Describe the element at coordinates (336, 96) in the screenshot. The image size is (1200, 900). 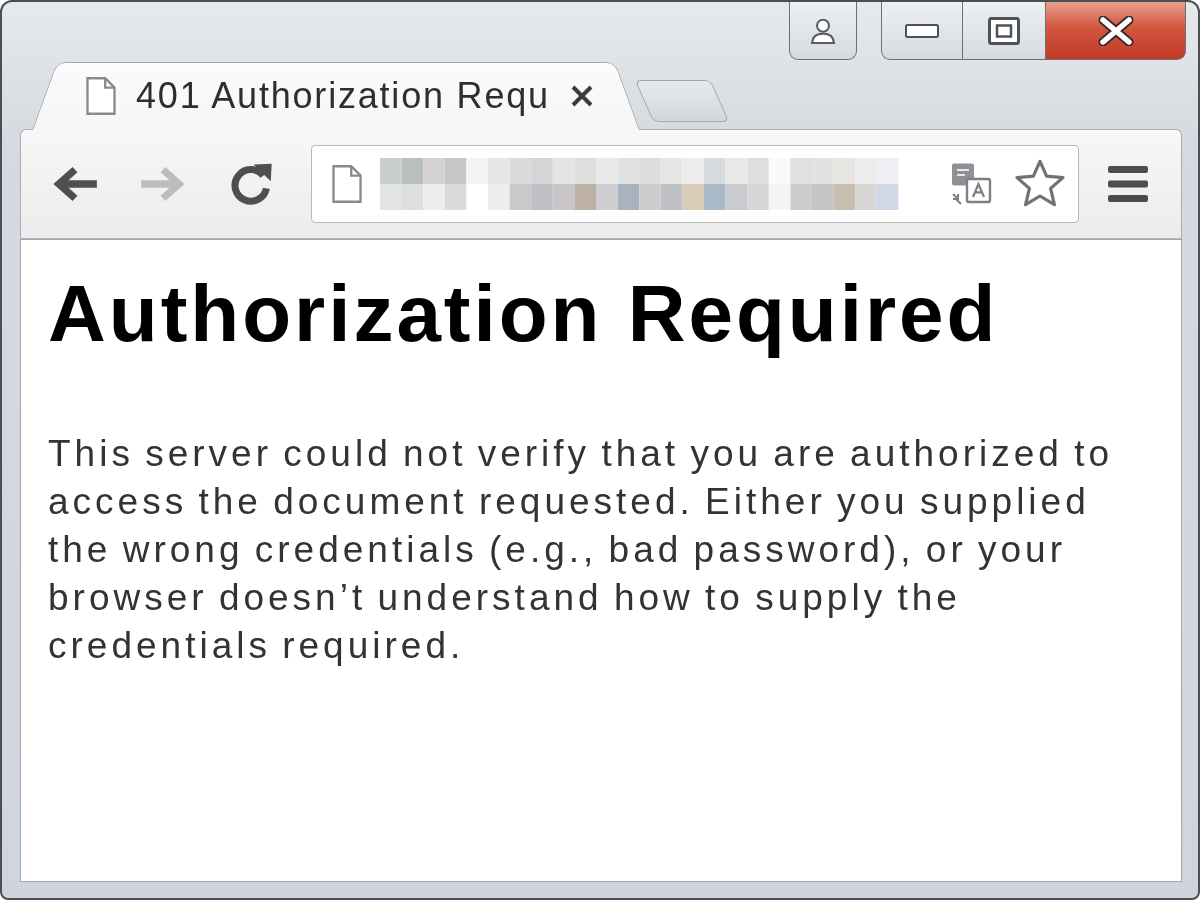
I see `browser-tab: 401 Authorization Requ` at that location.